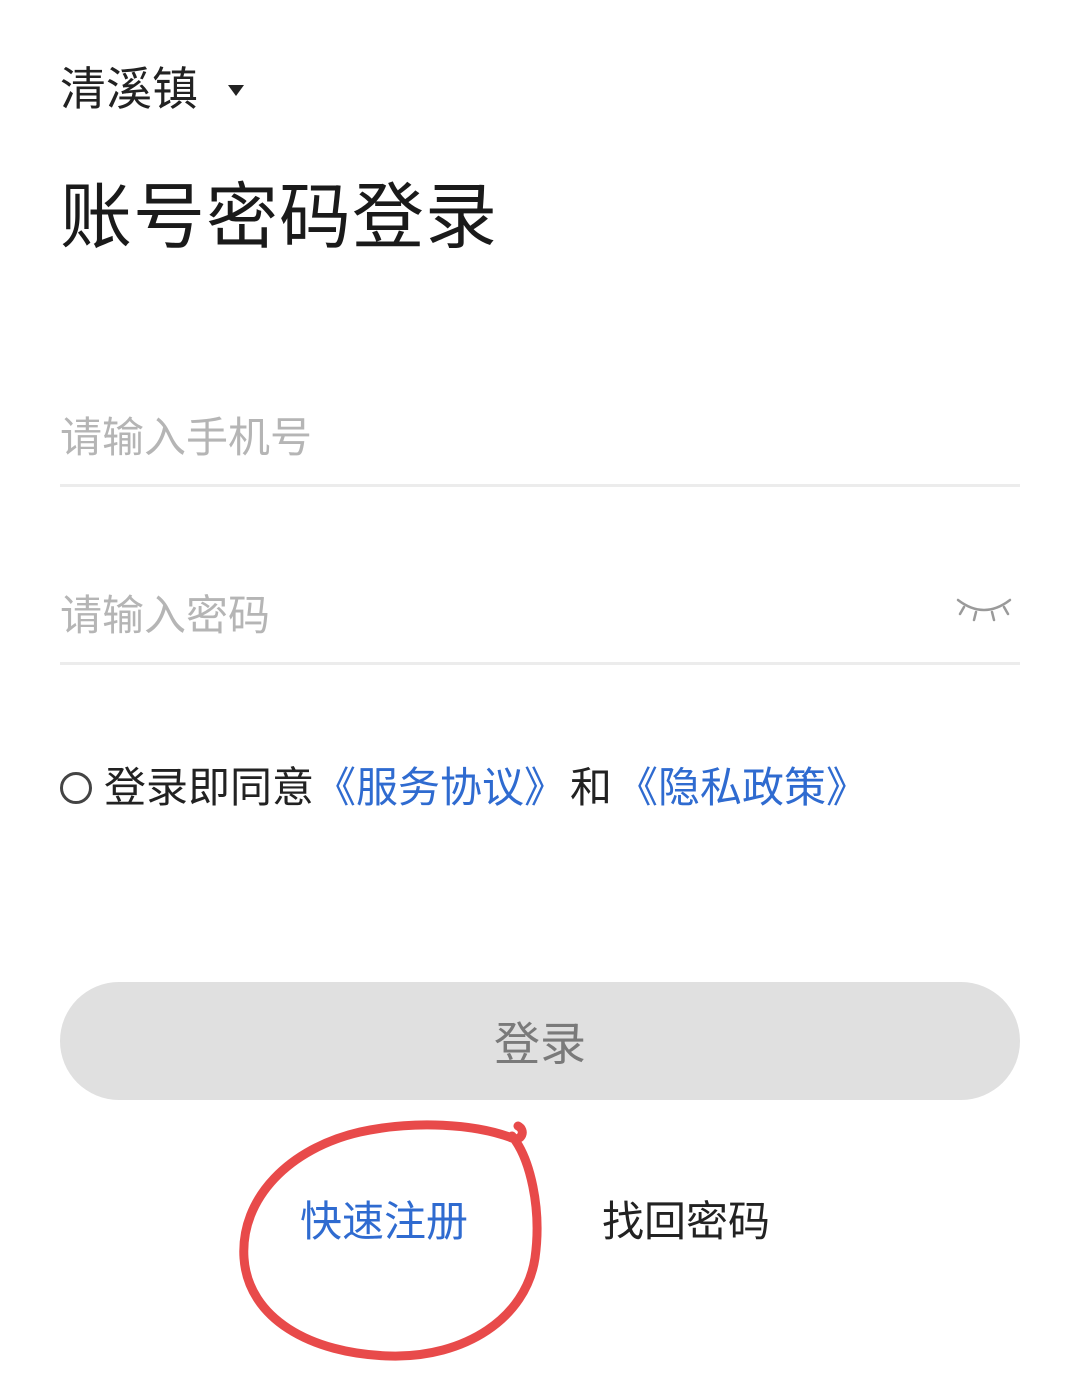  What do you see at coordinates (591, 787) in the screenshot?
I see `agreement-and: 和` at bounding box center [591, 787].